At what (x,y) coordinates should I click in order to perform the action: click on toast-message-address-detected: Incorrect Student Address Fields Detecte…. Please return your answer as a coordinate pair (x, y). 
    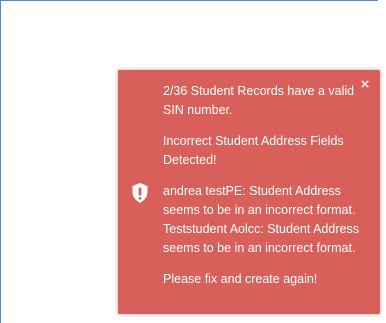
    Looking at the image, I should click on (253, 150).